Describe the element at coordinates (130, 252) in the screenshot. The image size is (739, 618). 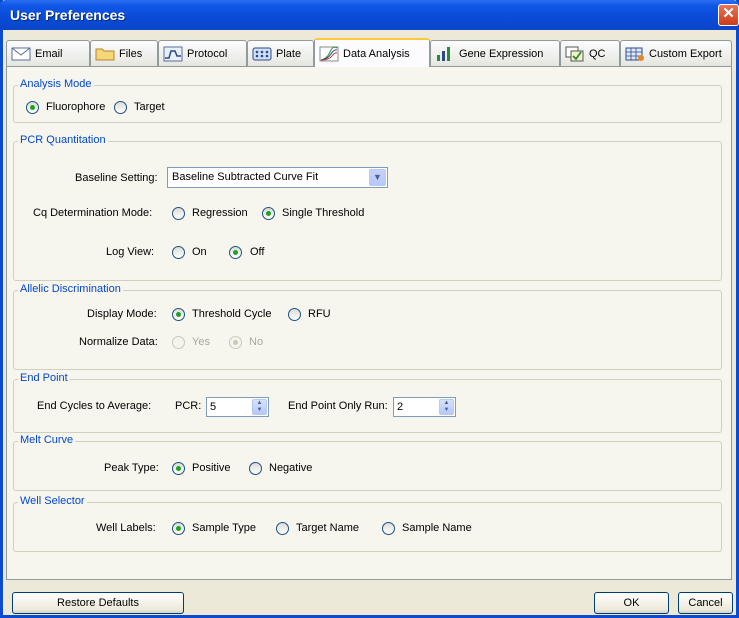
I see `log-view-label: Log View:` at that location.